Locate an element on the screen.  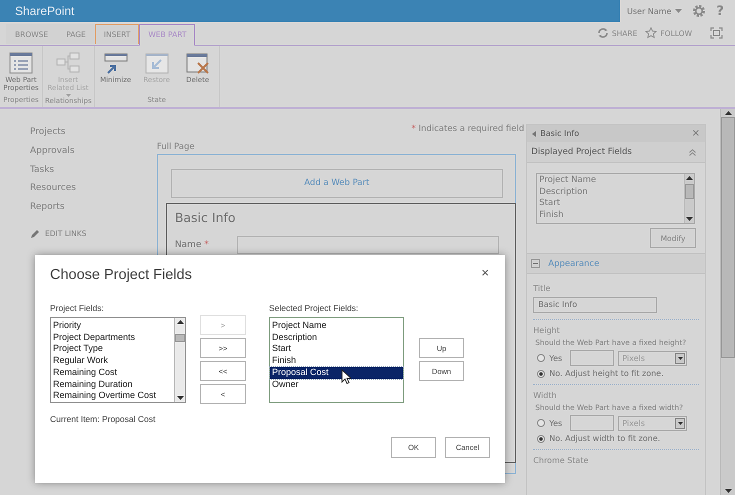
current-item-text: Current Item: Proposal Cost is located at coordinates (103, 419).